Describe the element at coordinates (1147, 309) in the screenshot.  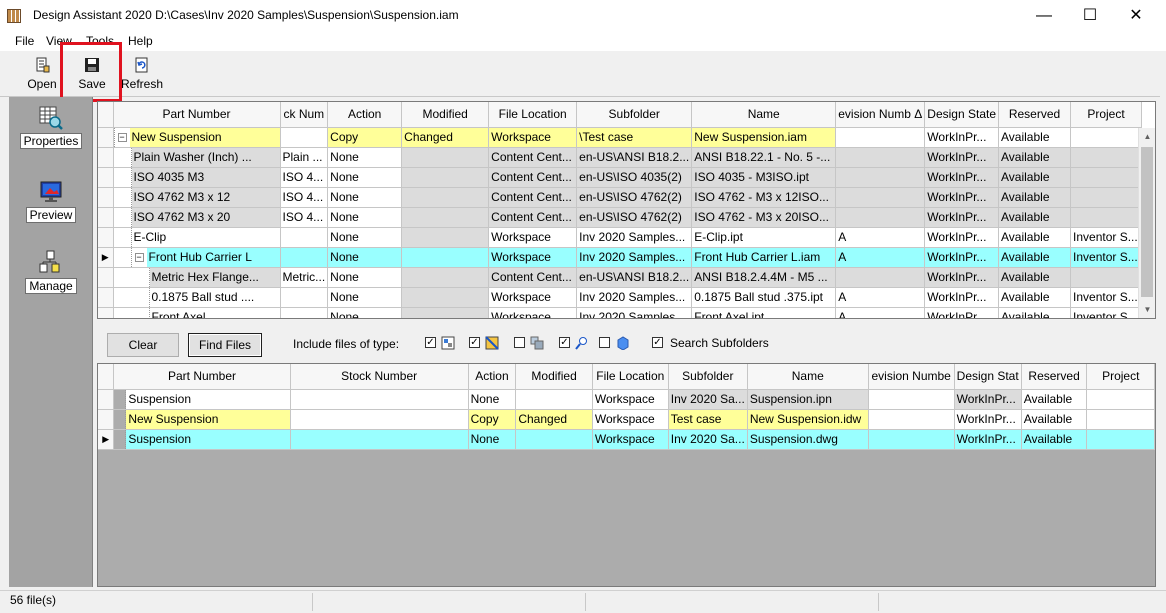
I see `scroll-down-arrow: ▼` at that location.